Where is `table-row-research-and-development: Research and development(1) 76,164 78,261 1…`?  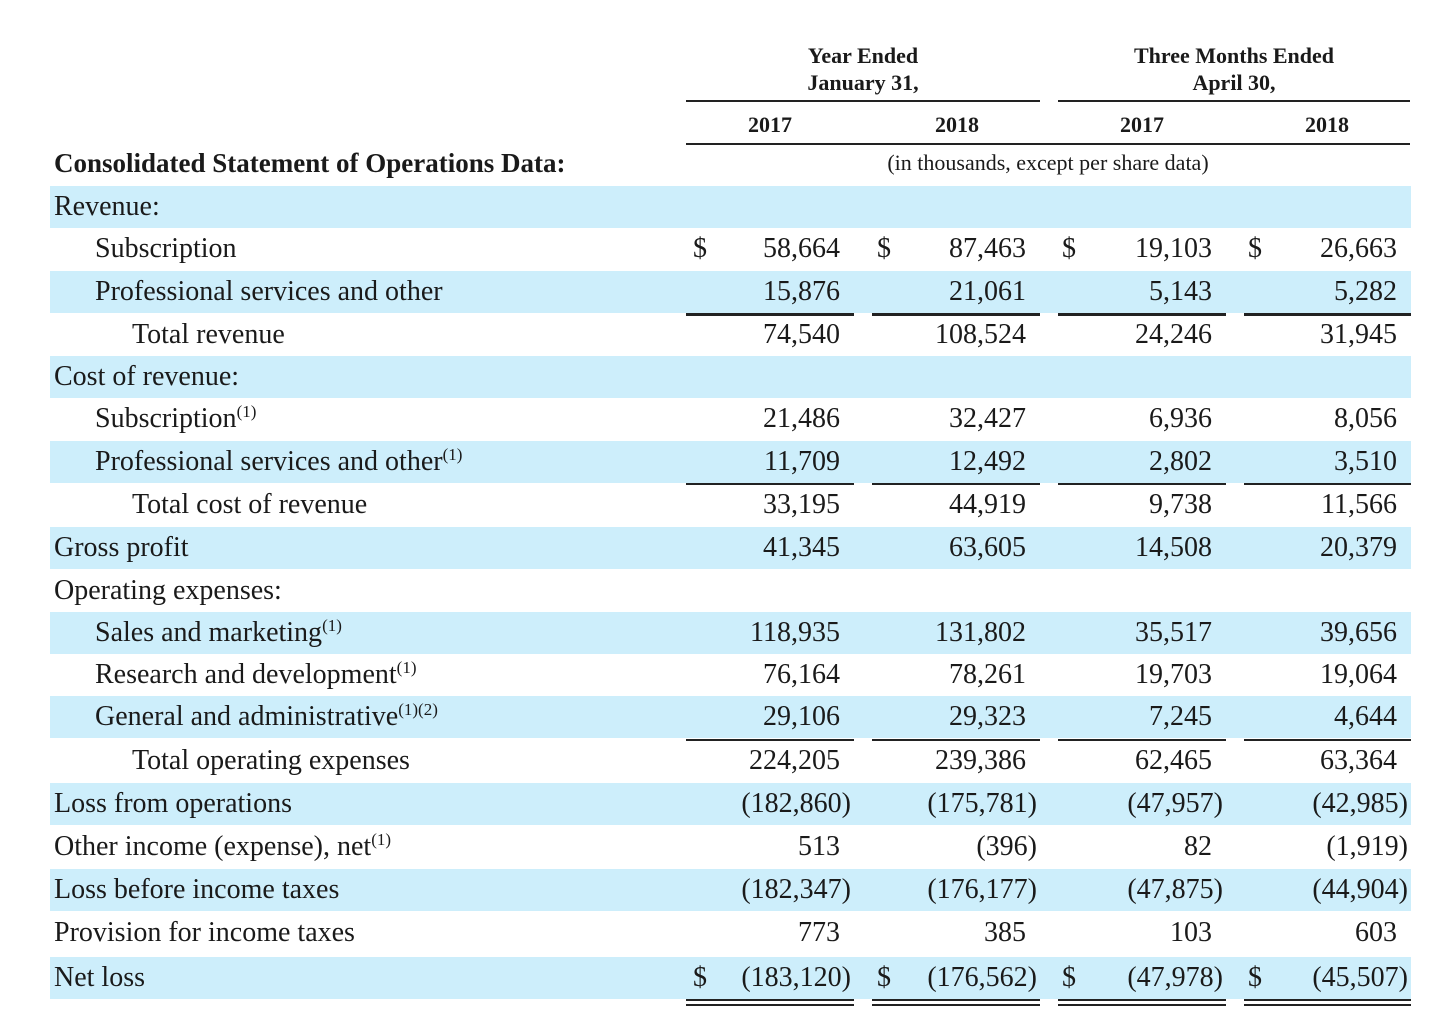 table-row-research-and-development: Research and development(1) 76,164 78,261 1… is located at coordinates (730, 675).